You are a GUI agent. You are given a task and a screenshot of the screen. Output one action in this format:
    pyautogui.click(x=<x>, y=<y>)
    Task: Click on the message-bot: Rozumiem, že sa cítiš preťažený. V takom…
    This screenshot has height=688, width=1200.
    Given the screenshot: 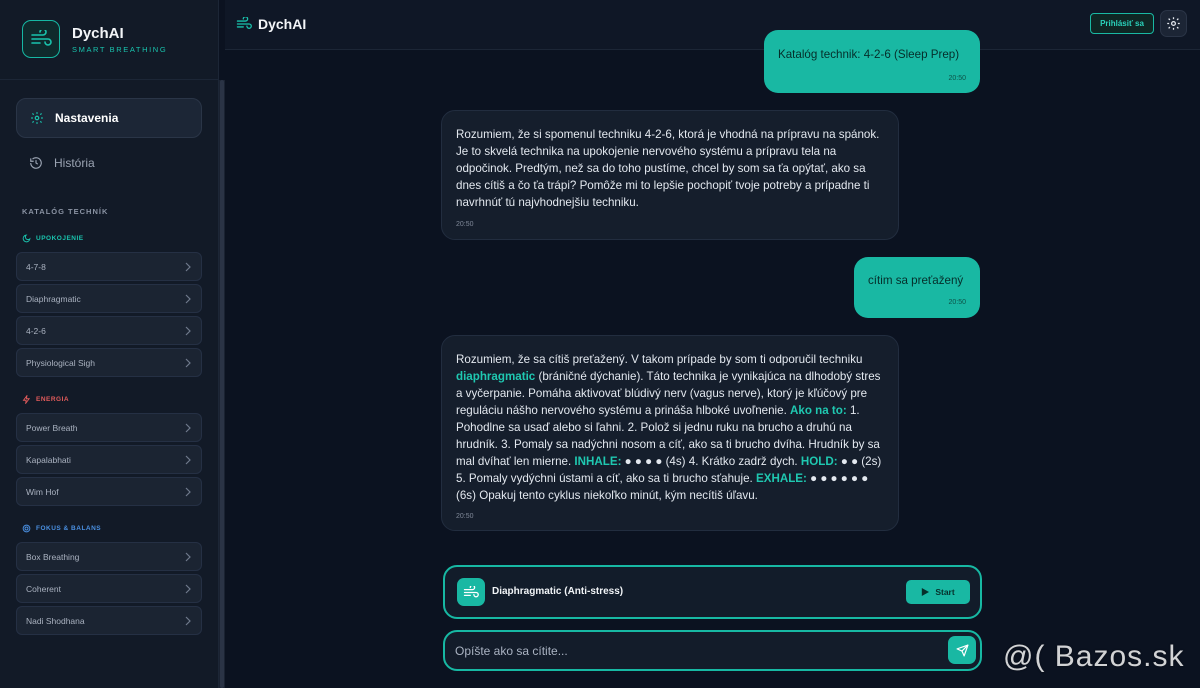 What is the action you would take?
    pyautogui.click(x=670, y=433)
    